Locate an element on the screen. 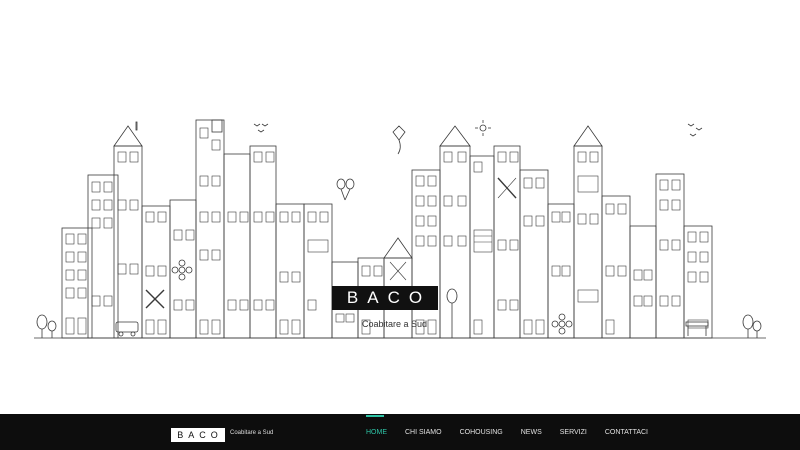 This screenshot has width=800, height=450. nav-item-contattaci: CONTATTACI is located at coordinates (626, 433).